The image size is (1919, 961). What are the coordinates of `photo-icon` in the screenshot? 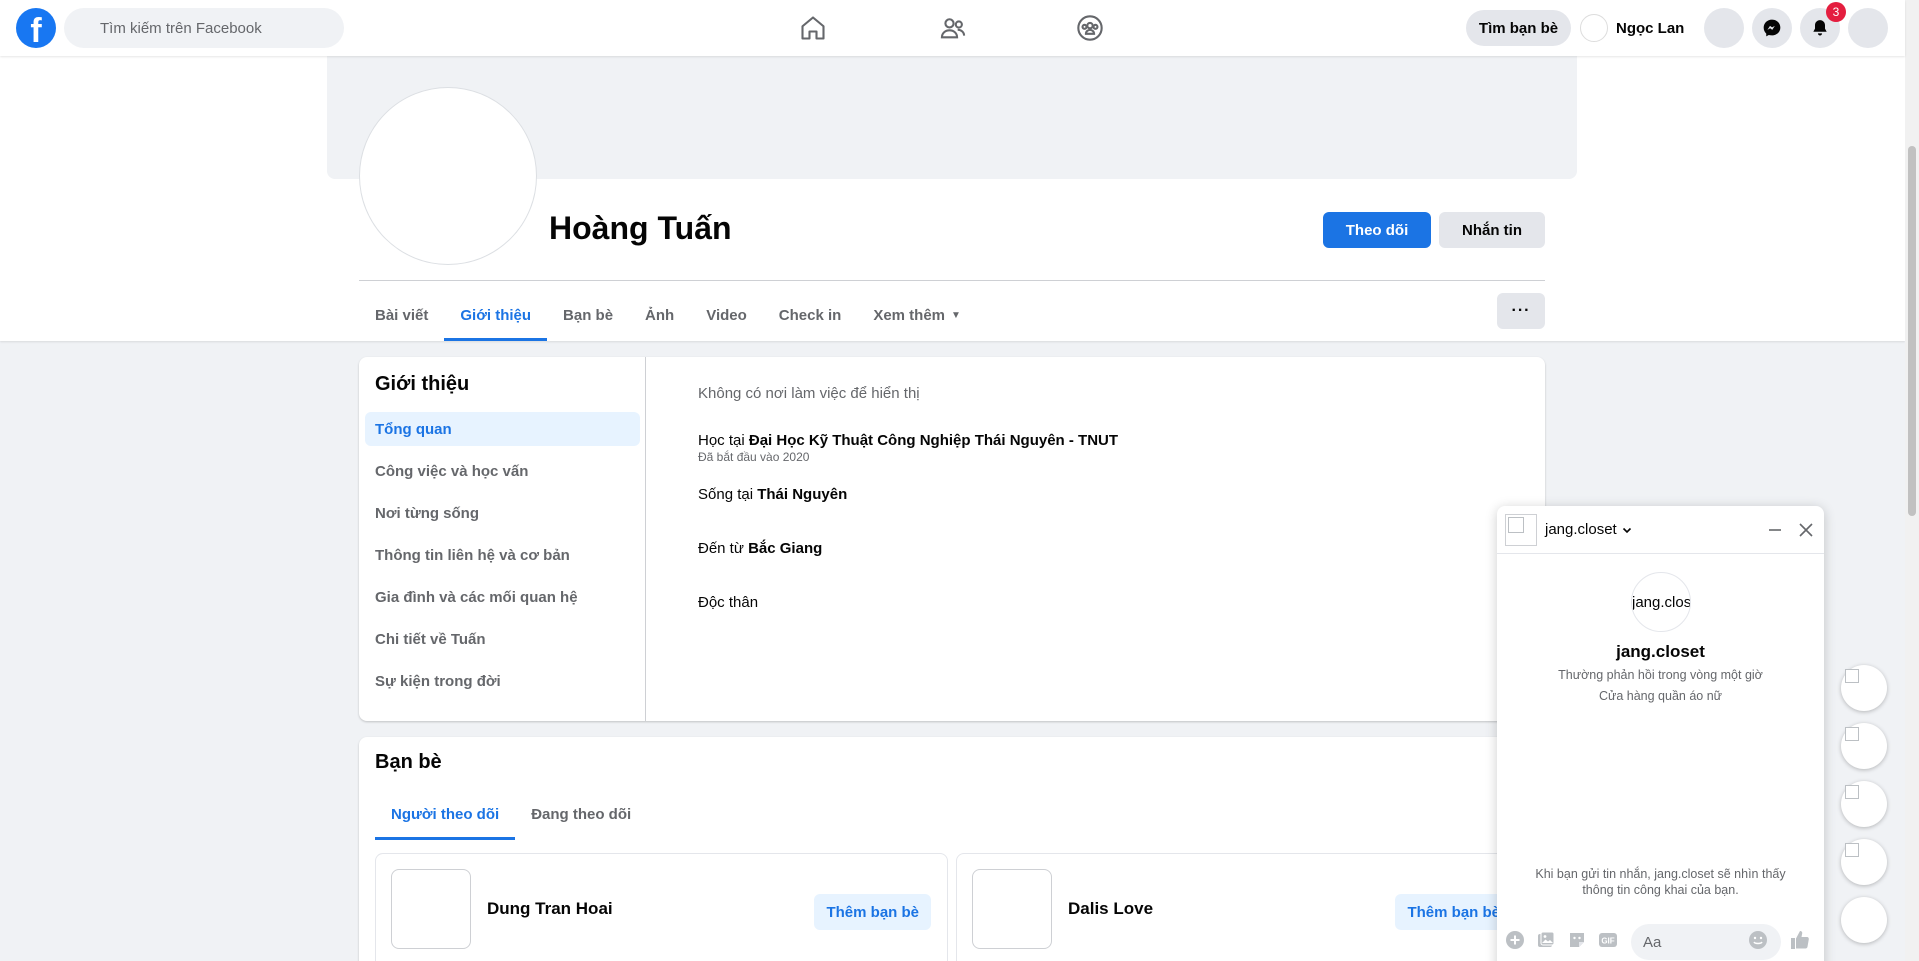 It's located at (1546, 940).